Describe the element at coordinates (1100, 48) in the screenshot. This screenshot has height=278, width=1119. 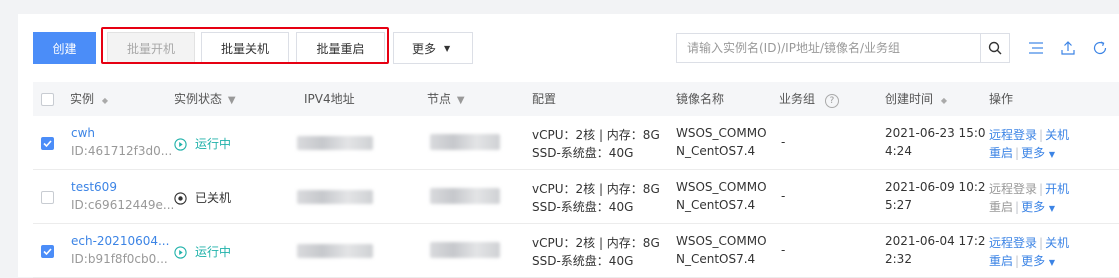
I see `refresh-icon` at that location.